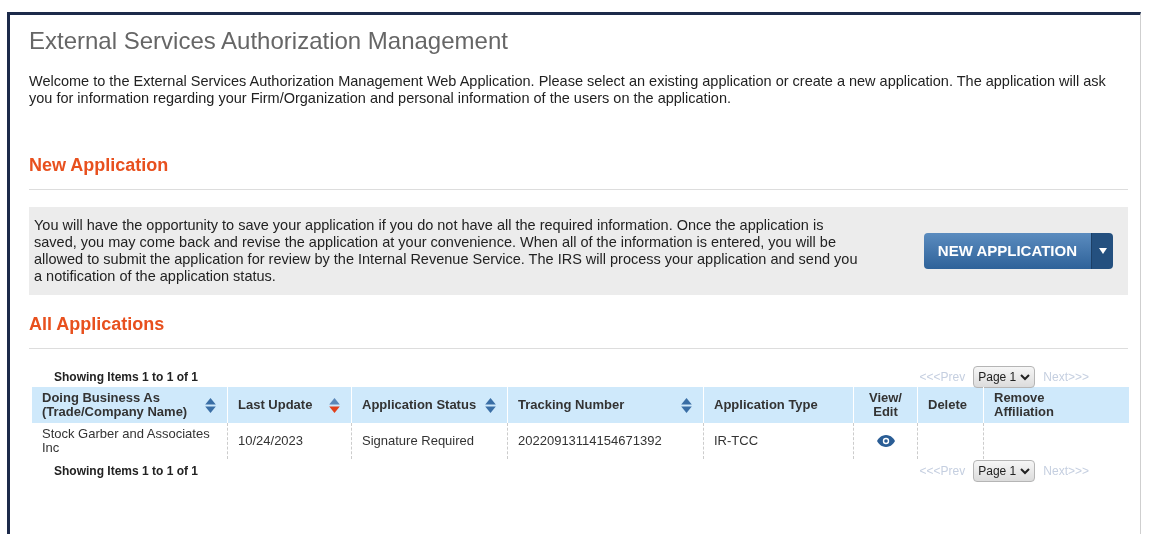 This screenshot has width=1159, height=534. What do you see at coordinates (430, 405) in the screenshot?
I see `column-header: Application Status` at bounding box center [430, 405].